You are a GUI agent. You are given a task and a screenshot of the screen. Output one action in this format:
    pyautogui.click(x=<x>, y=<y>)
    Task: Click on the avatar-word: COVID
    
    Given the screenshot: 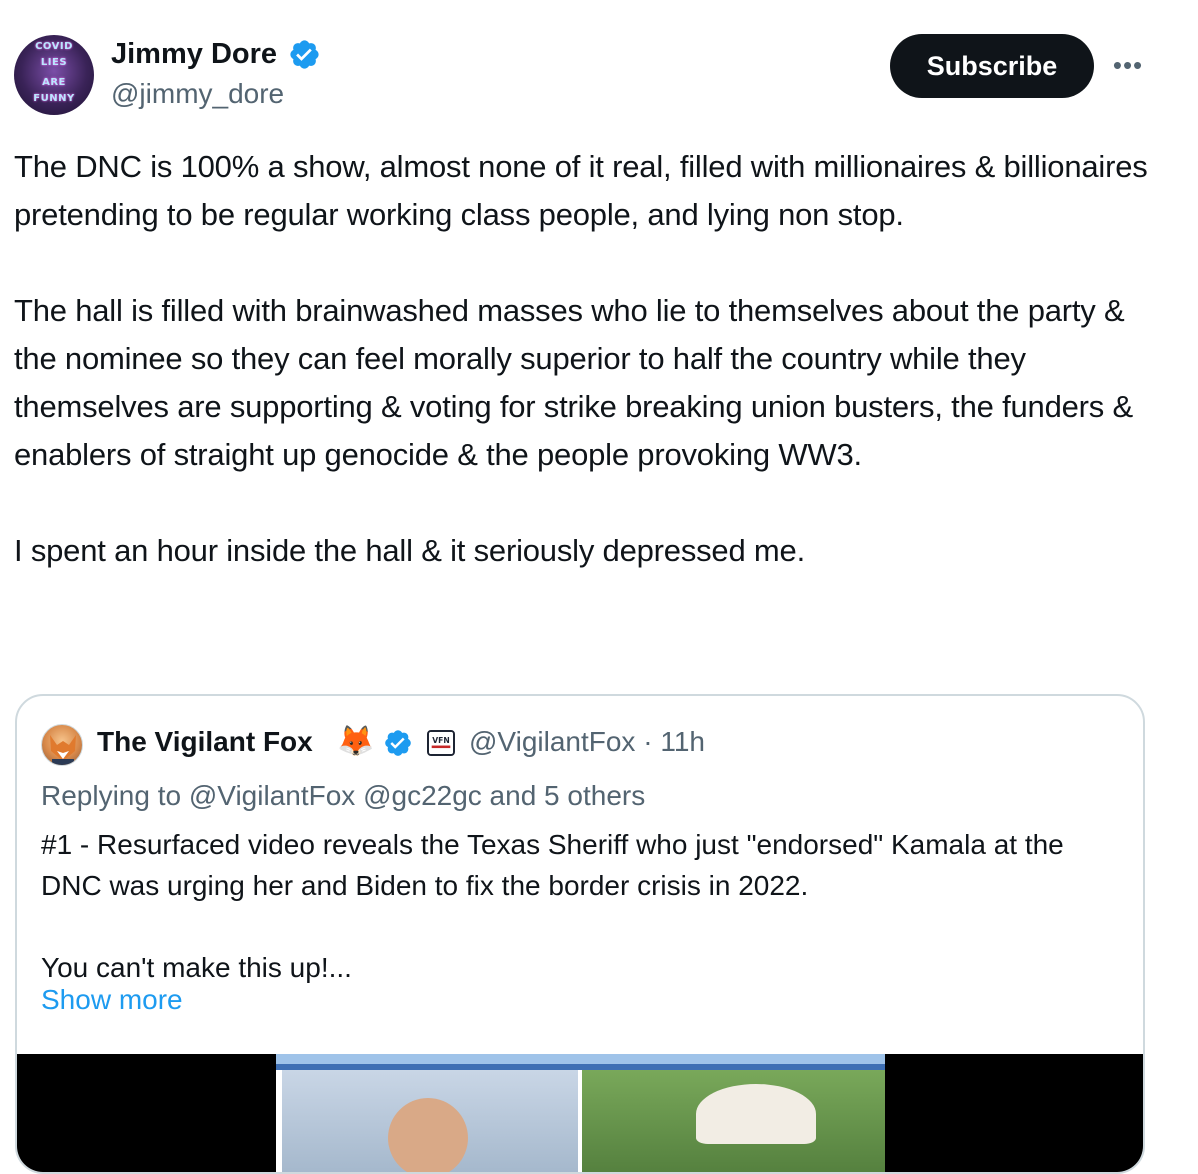 What is the action you would take?
    pyautogui.click(x=54, y=46)
    